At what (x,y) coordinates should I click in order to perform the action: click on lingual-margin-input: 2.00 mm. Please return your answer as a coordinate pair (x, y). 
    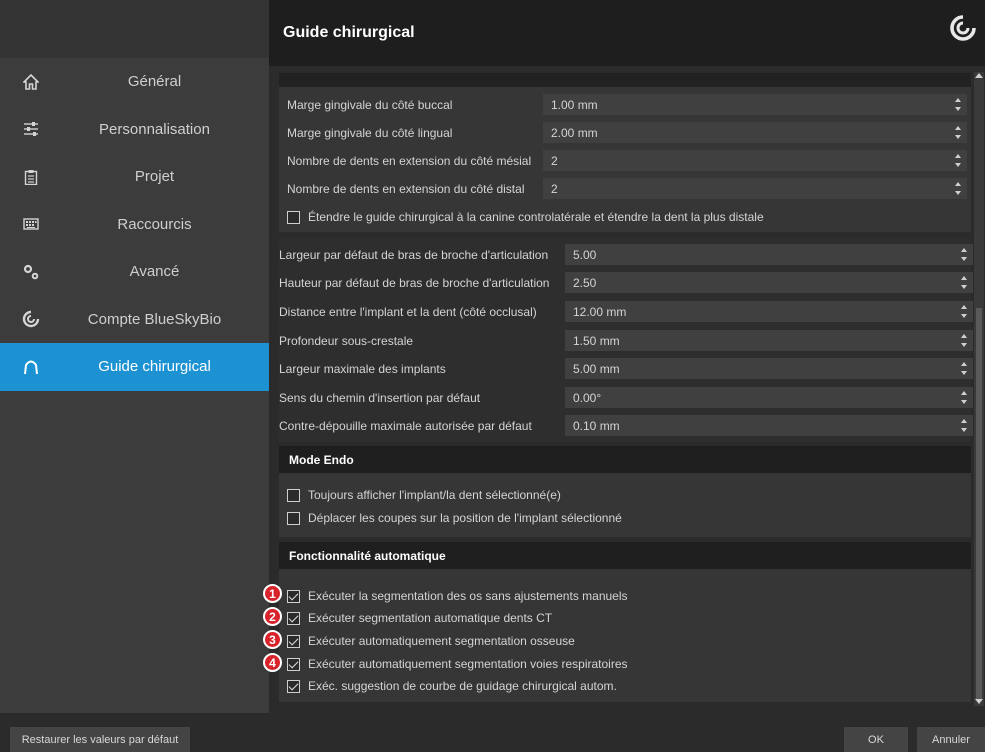
    Looking at the image, I should click on (755, 132).